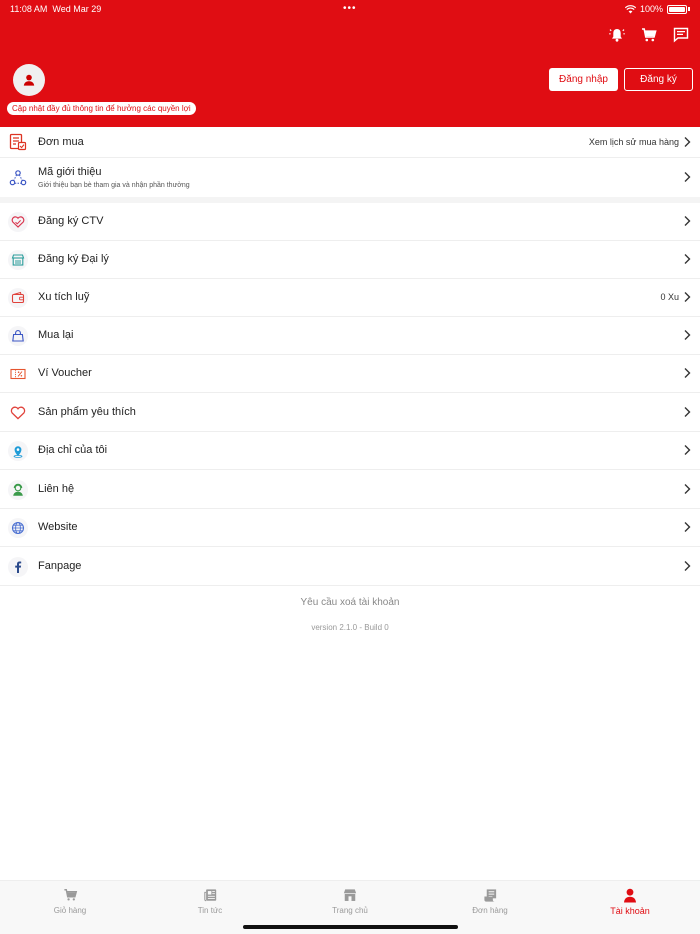 This screenshot has width=700, height=934. What do you see at coordinates (350, 336) in the screenshot?
I see `menu-item-rebuy: Mua lại` at bounding box center [350, 336].